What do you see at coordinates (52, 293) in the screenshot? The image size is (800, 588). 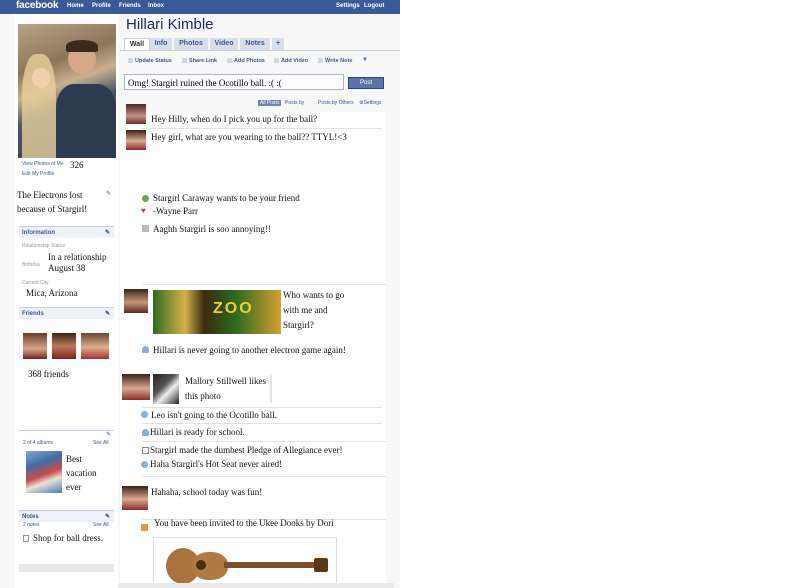 I see `city-value: Mica, Arizona` at bounding box center [52, 293].